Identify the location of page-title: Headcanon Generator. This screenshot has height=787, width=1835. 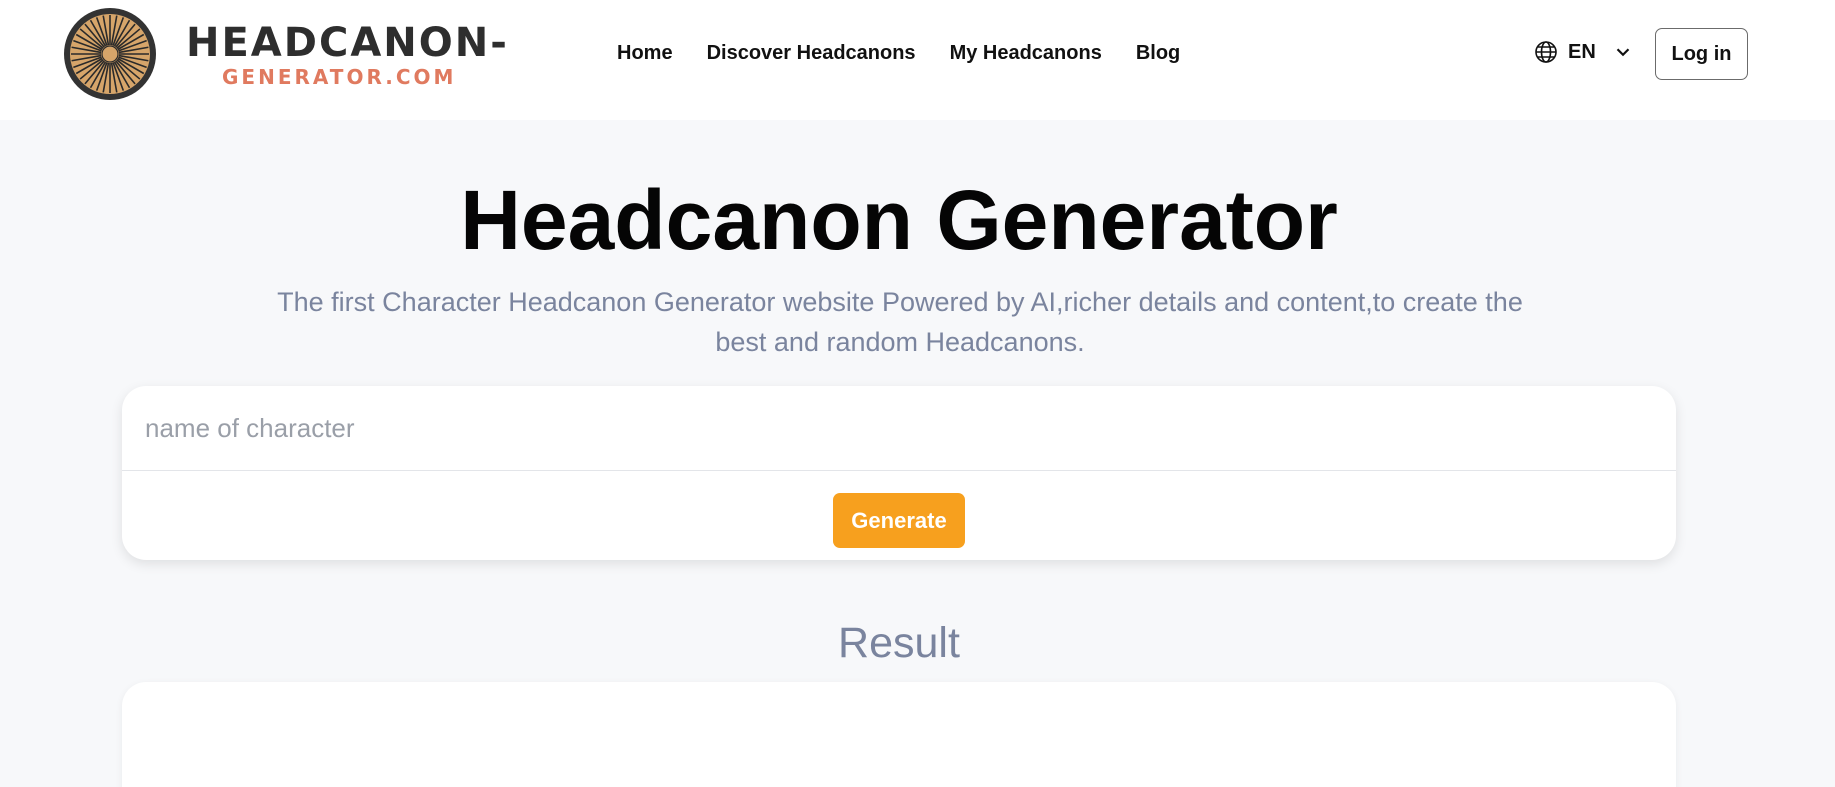
(899, 220).